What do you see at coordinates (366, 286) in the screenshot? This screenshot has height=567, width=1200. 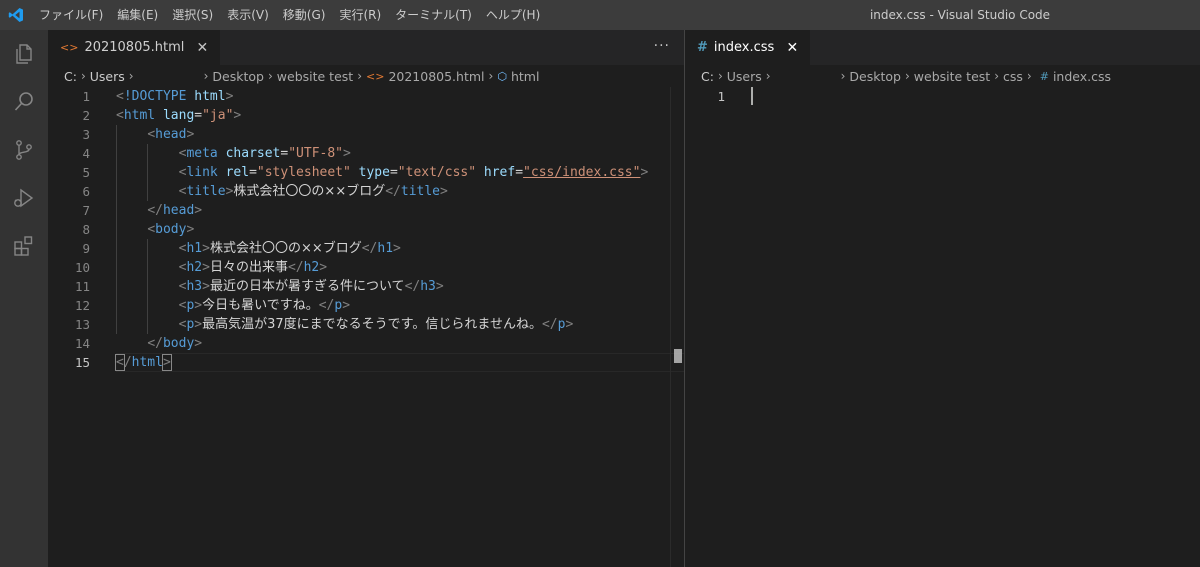 I see `code-line: 11 <h3>最近の日本が暑すぎる件について</h3>` at bounding box center [366, 286].